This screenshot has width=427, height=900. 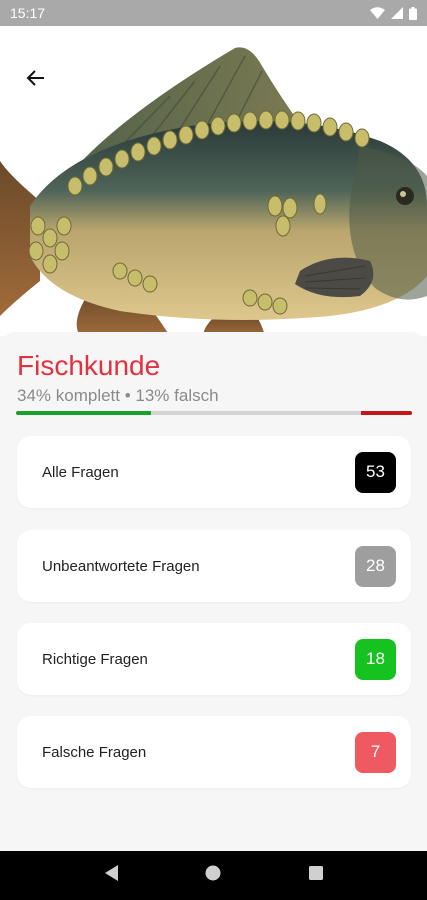 What do you see at coordinates (213, 13) in the screenshot?
I see `status-bar: 15:17` at bounding box center [213, 13].